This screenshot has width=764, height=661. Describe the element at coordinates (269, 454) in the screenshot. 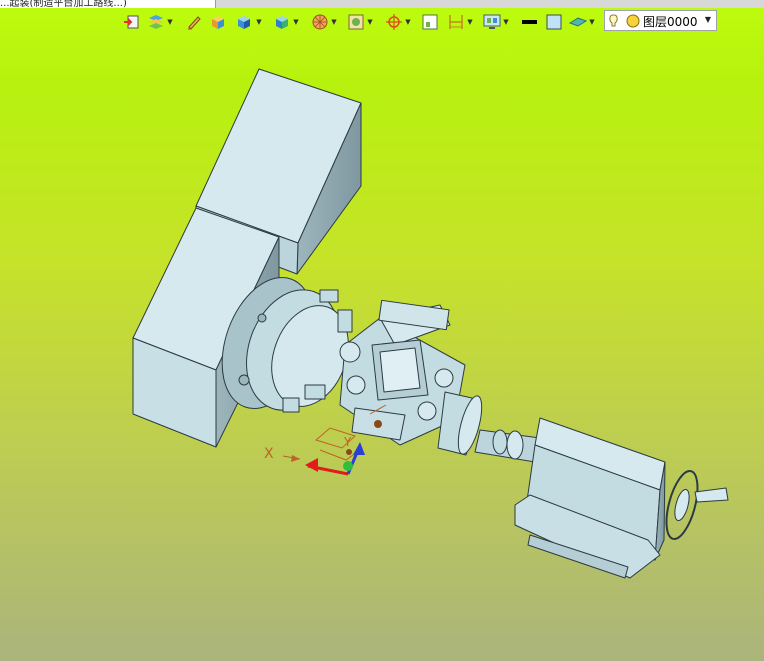

I see `axis-x-label: X` at that location.